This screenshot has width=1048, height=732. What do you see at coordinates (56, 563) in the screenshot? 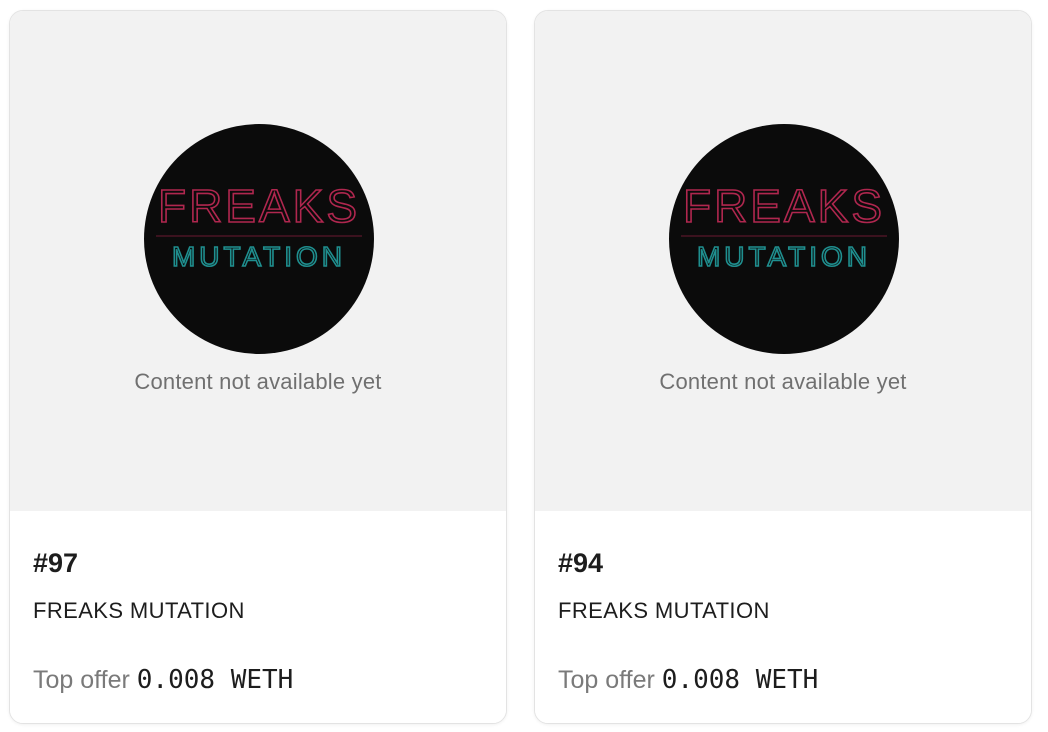
I see `token-id: #97` at bounding box center [56, 563].